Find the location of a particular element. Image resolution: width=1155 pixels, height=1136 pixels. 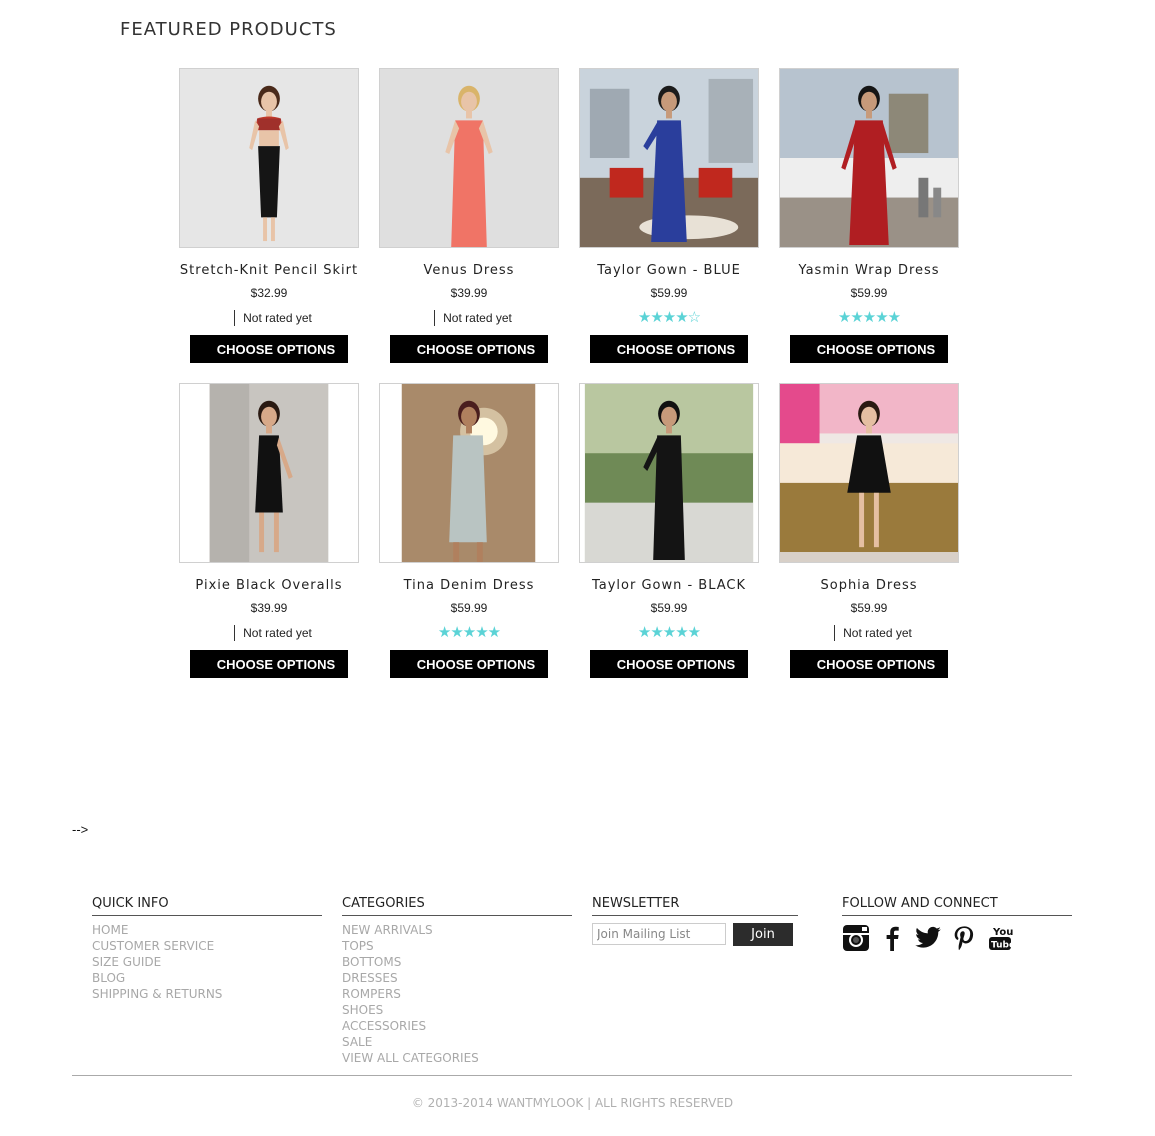

join-button: Join is located at coordinates (763, 934).